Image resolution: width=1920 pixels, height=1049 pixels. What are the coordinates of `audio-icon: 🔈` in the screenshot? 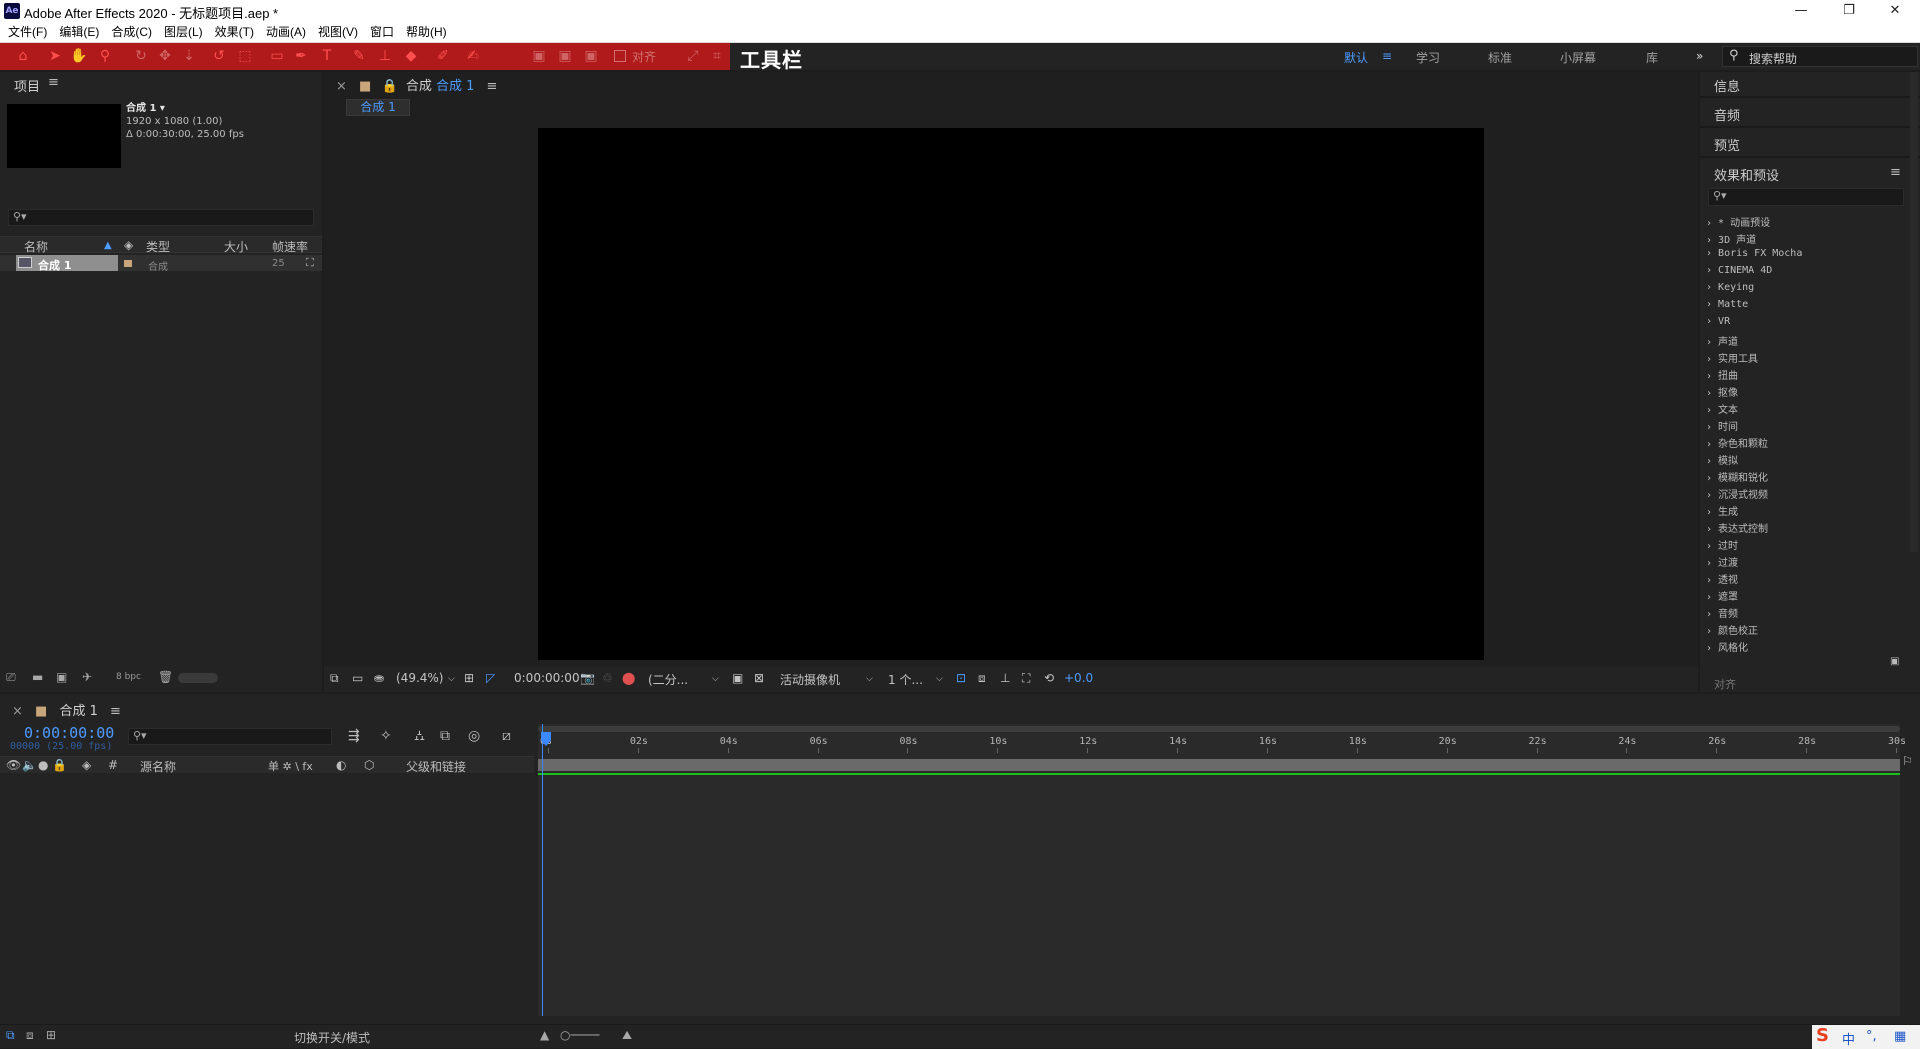 It's located at (29, 765).